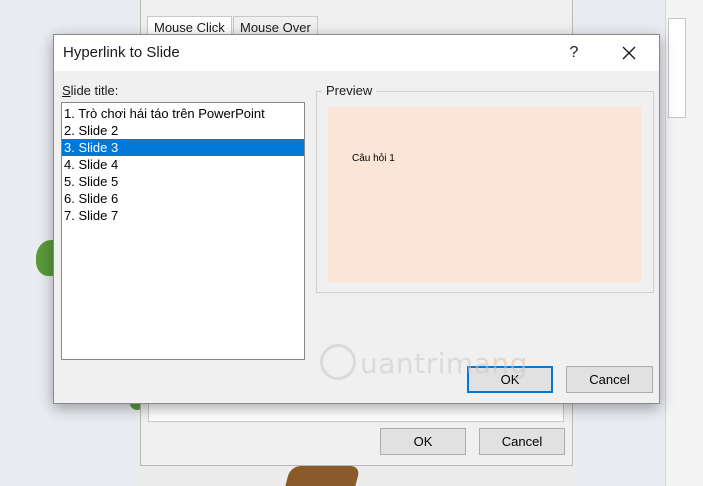 Image resolution: width=703 pixels, height=486 pixels. Describe the element at coordinates (183, 147) in the screenshot. I see `list-item-selected: 3. Slide 3` at that location.